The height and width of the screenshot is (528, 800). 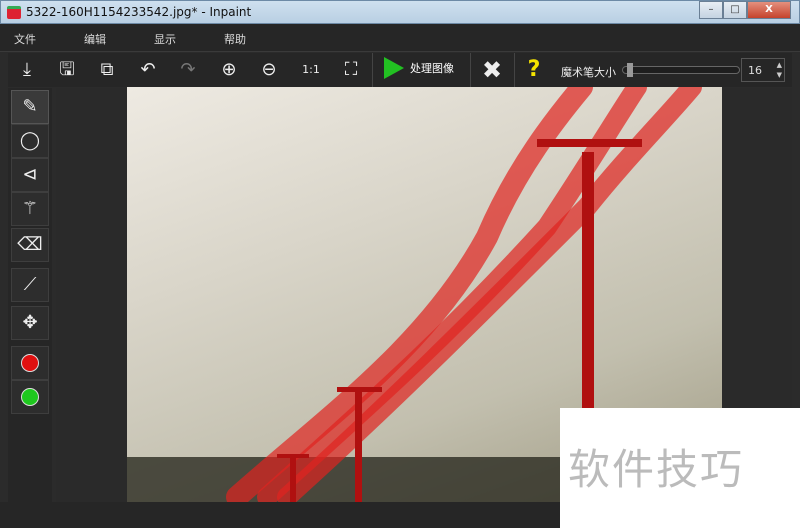 What do you see at coordinates (95, 39) in the screenshot?
I see `menu-edit: 编辑` at bounding box center [95, 39].